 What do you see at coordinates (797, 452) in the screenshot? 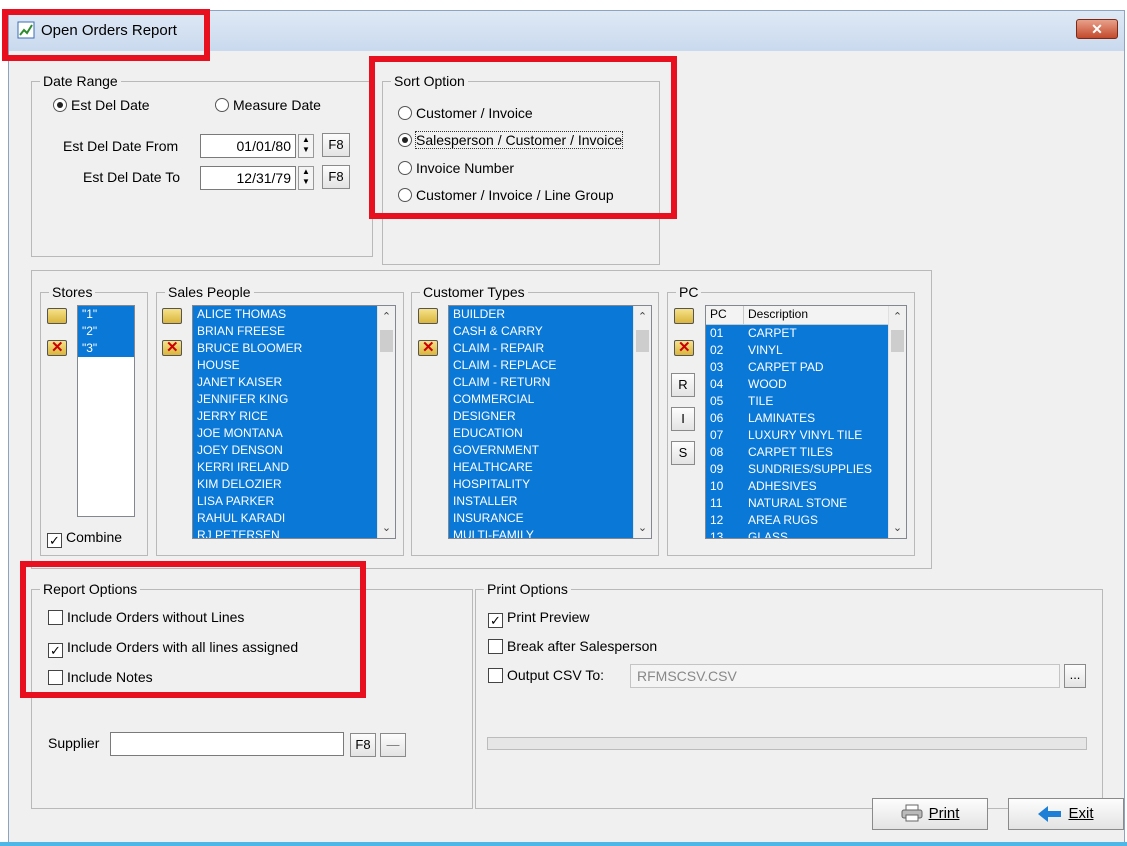
I see `pc-row: 08 CARPET TILES` at bounding box center [797, 452].